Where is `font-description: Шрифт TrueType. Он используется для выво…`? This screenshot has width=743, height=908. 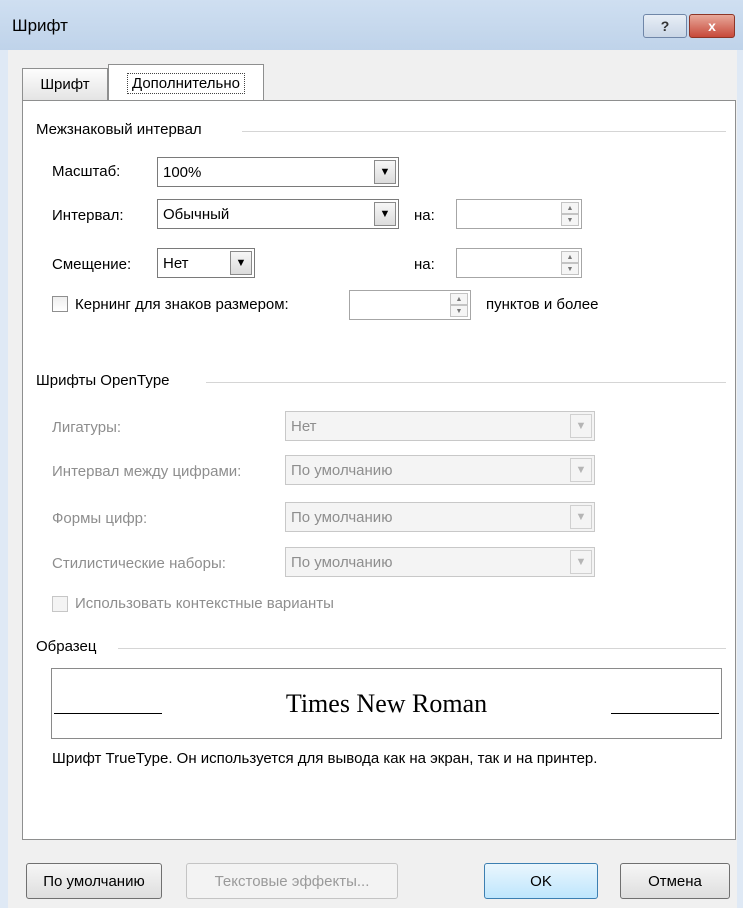 font-description: Шрифт TrueType. Он используется для выво… is located at coordinates (325, 758).